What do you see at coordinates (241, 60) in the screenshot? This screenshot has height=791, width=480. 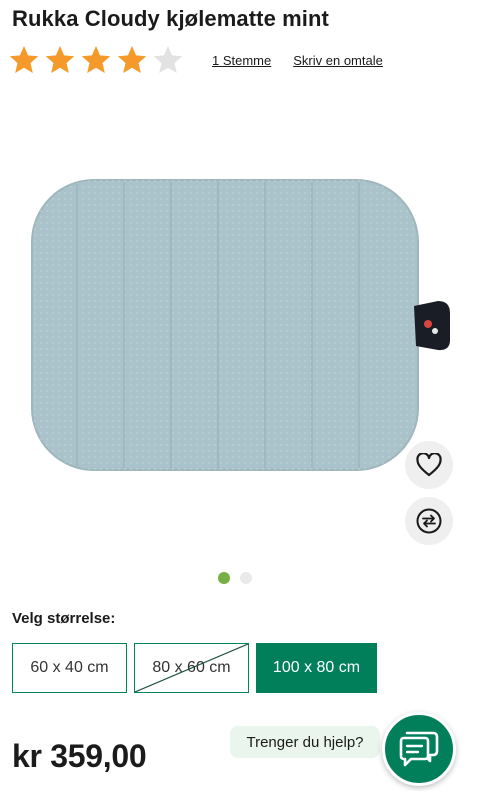 I see `votes-link: 1 Stemme` at bounding box center [241, 60].